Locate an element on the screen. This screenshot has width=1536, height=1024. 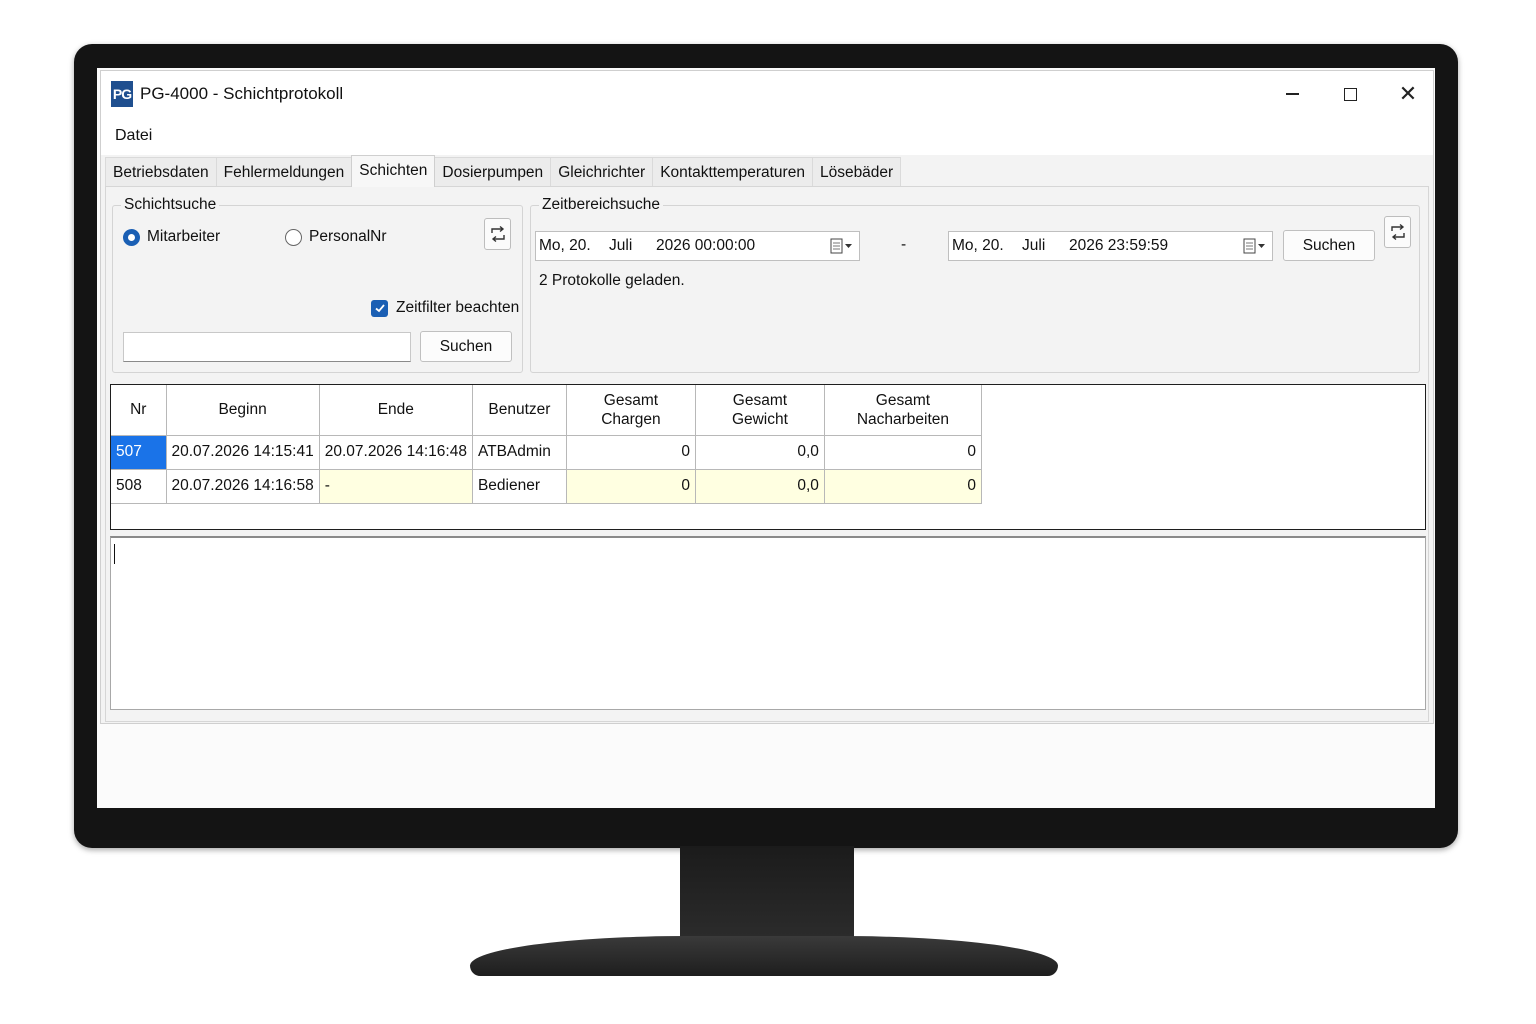
date-from-day: Mo, 20. is located at coordinates (565, 245).